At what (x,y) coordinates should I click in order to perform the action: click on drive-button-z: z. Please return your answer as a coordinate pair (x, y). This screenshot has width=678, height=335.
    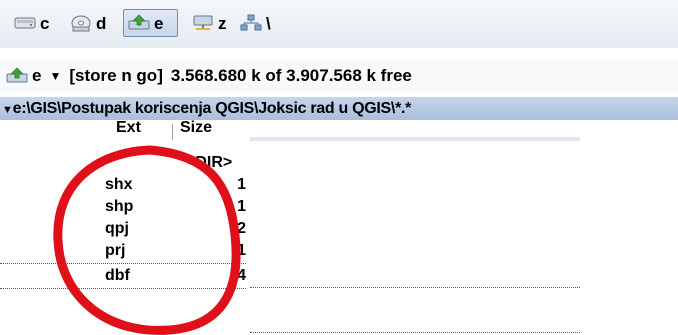
    Looking at the image, I should click on (209, 23).